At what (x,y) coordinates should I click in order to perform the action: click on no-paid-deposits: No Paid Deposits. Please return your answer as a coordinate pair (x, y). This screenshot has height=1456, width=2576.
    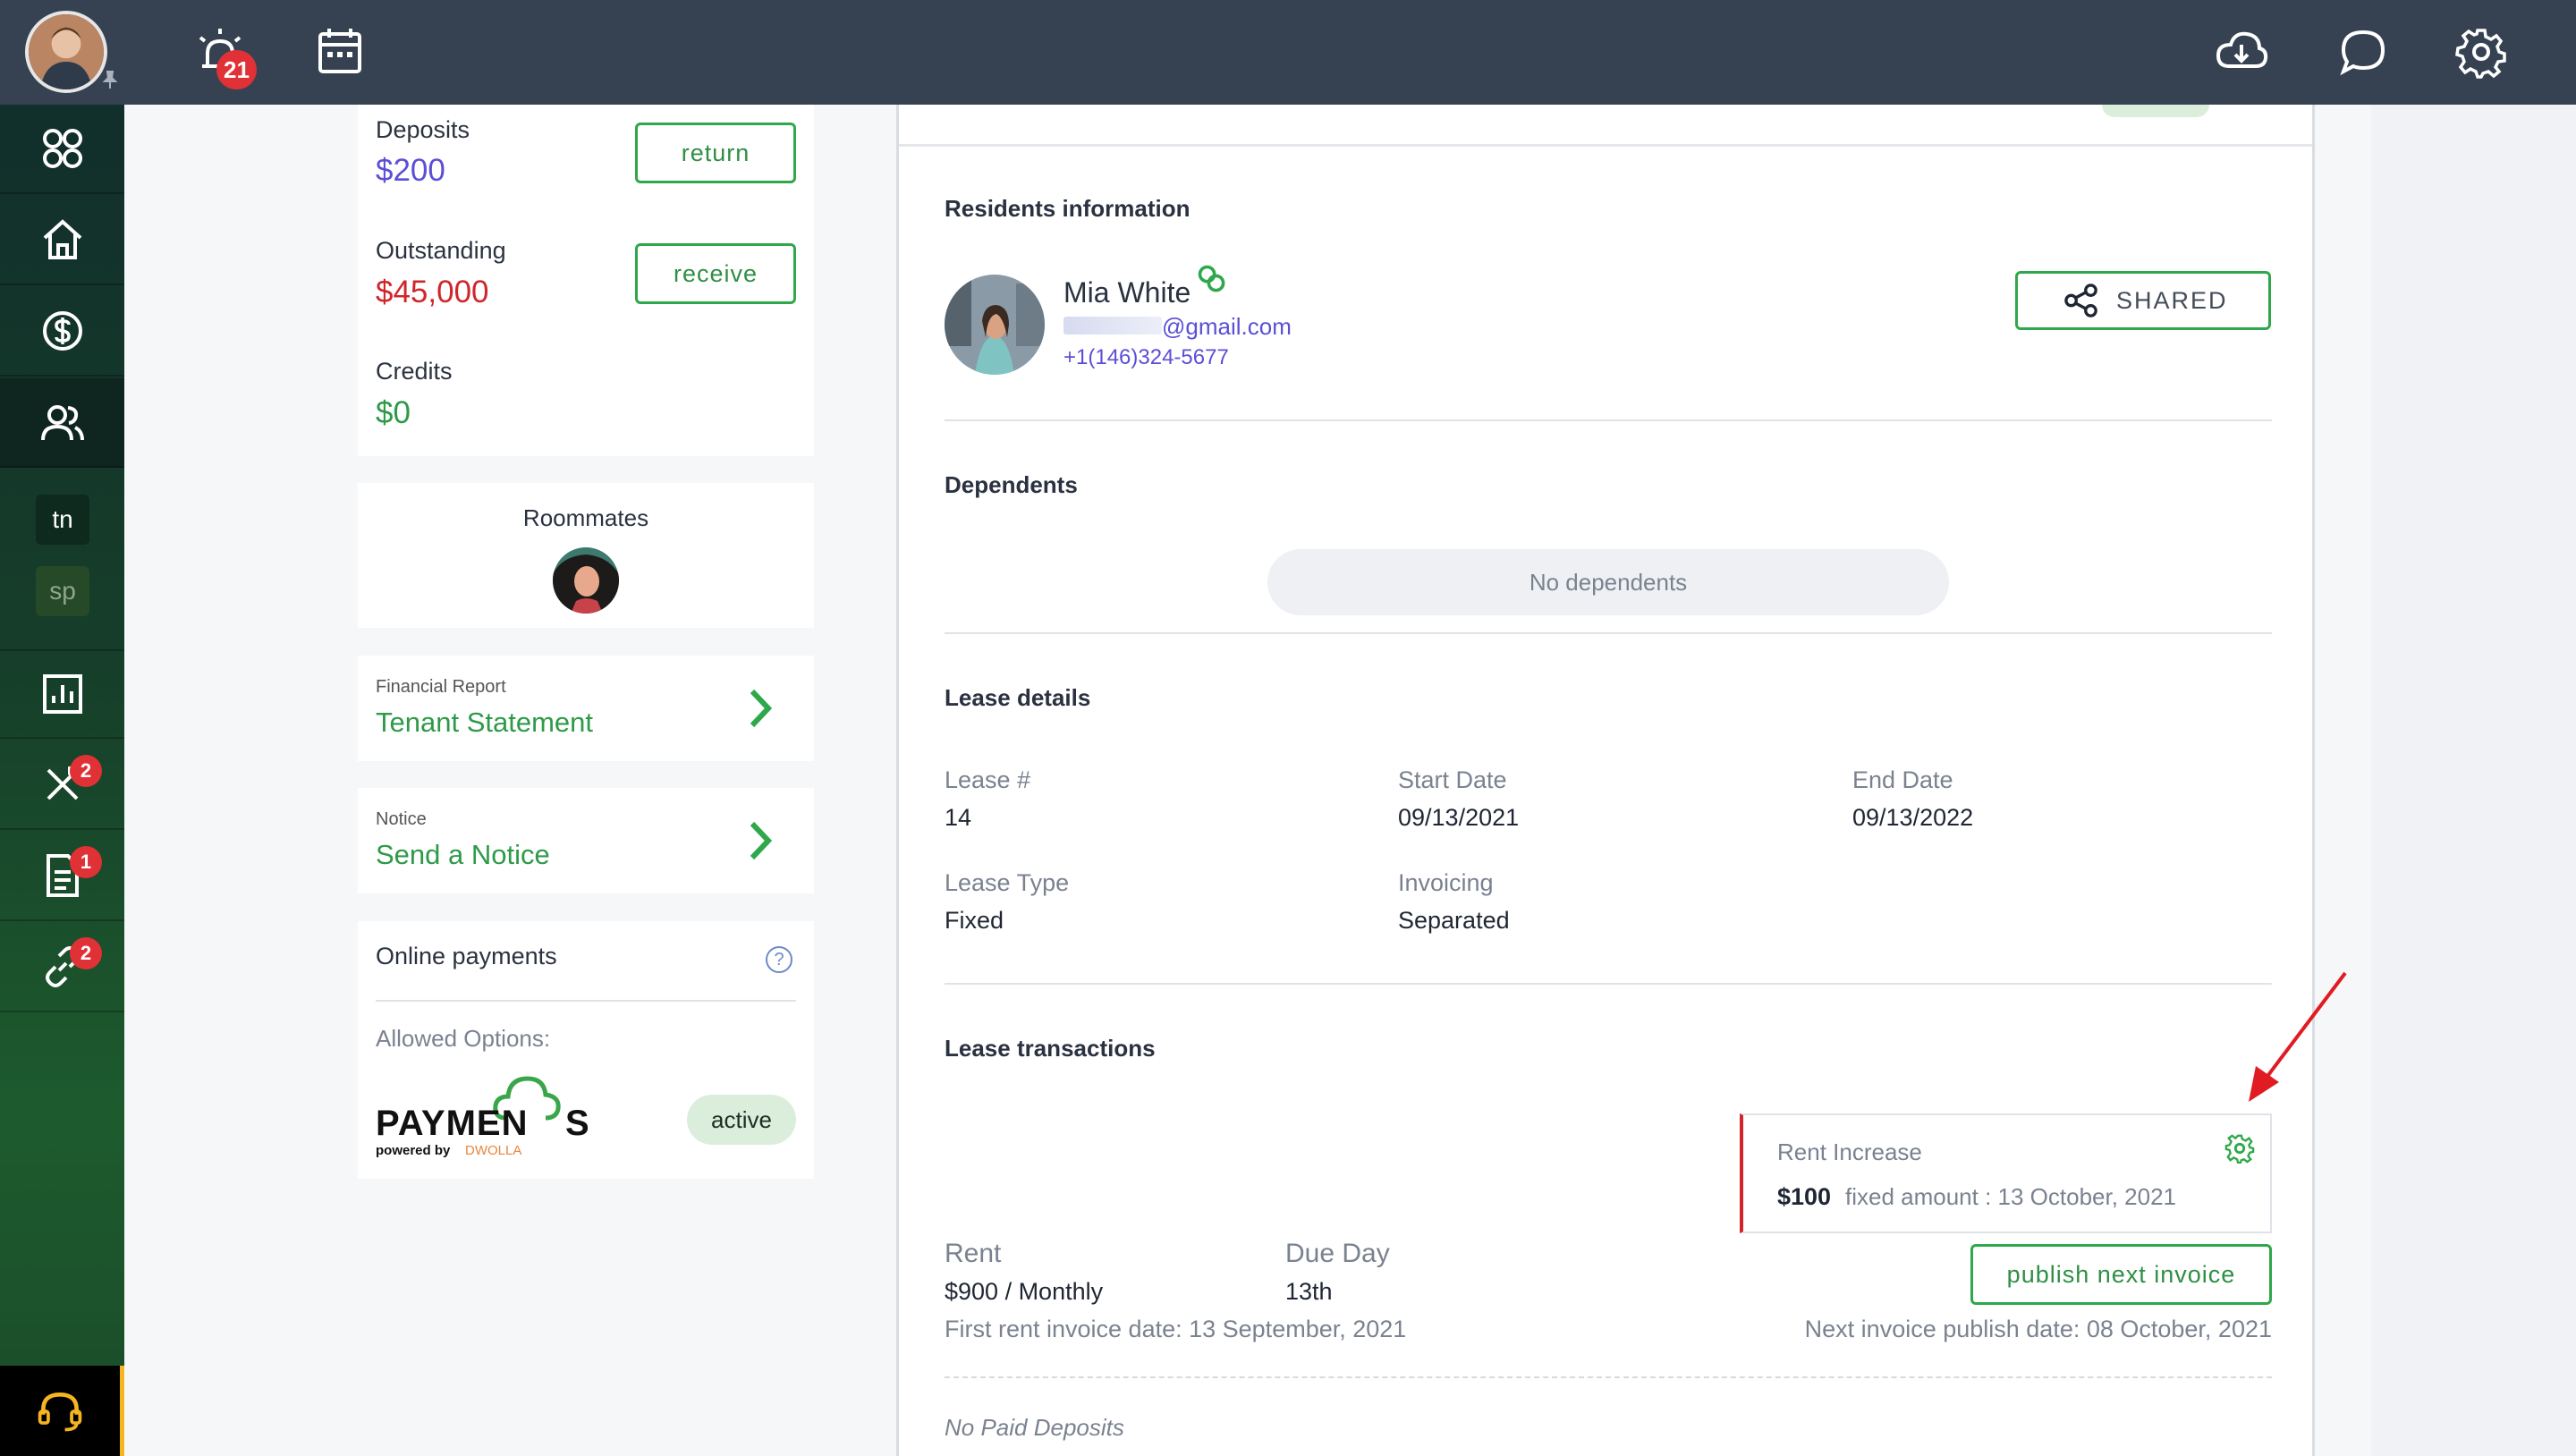
    Looking at the image, I should click on (1034, 1427).